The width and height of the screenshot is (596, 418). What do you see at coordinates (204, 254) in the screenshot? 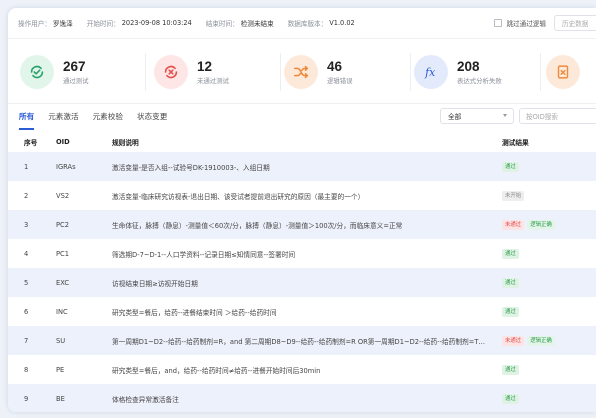
I see `row-rule: 筛选期D-7~D-1--人口学资料--记录日期≤知情同意--签署时间` at bounding box center [204, 254].